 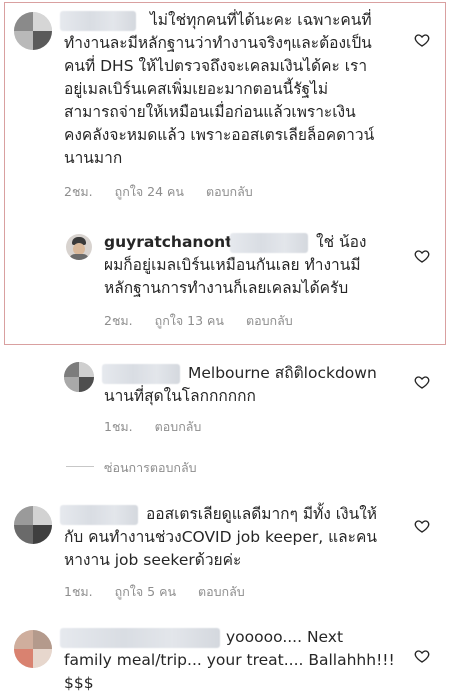 I want to click on comment-text: กับ คนทำงานช่วงCOVID job keeper, และคน, so click(x=220, y=537).